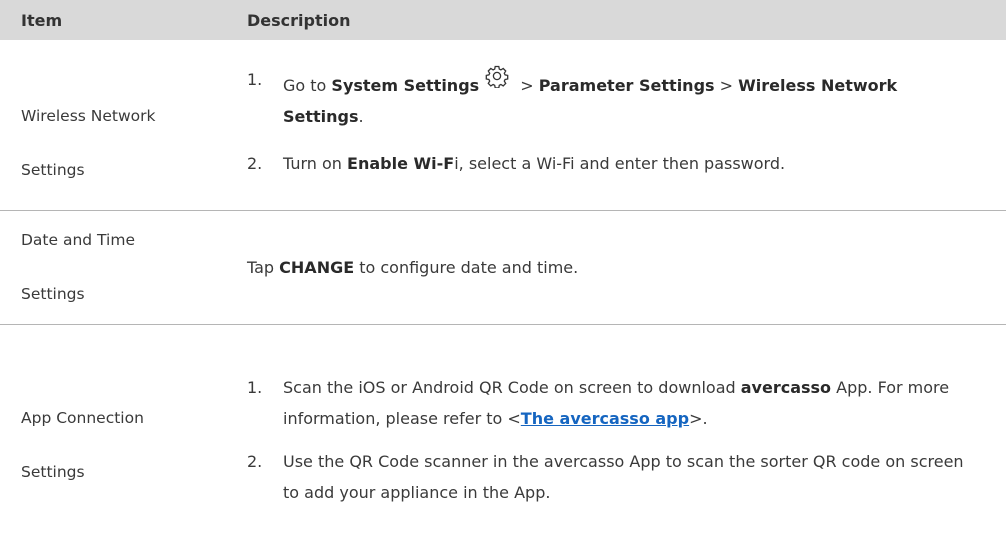  What do you see at coordinates (78, 267) in the screenshot?
I see `item-label: Date and Time Settings` at bounding box center [78, 267].